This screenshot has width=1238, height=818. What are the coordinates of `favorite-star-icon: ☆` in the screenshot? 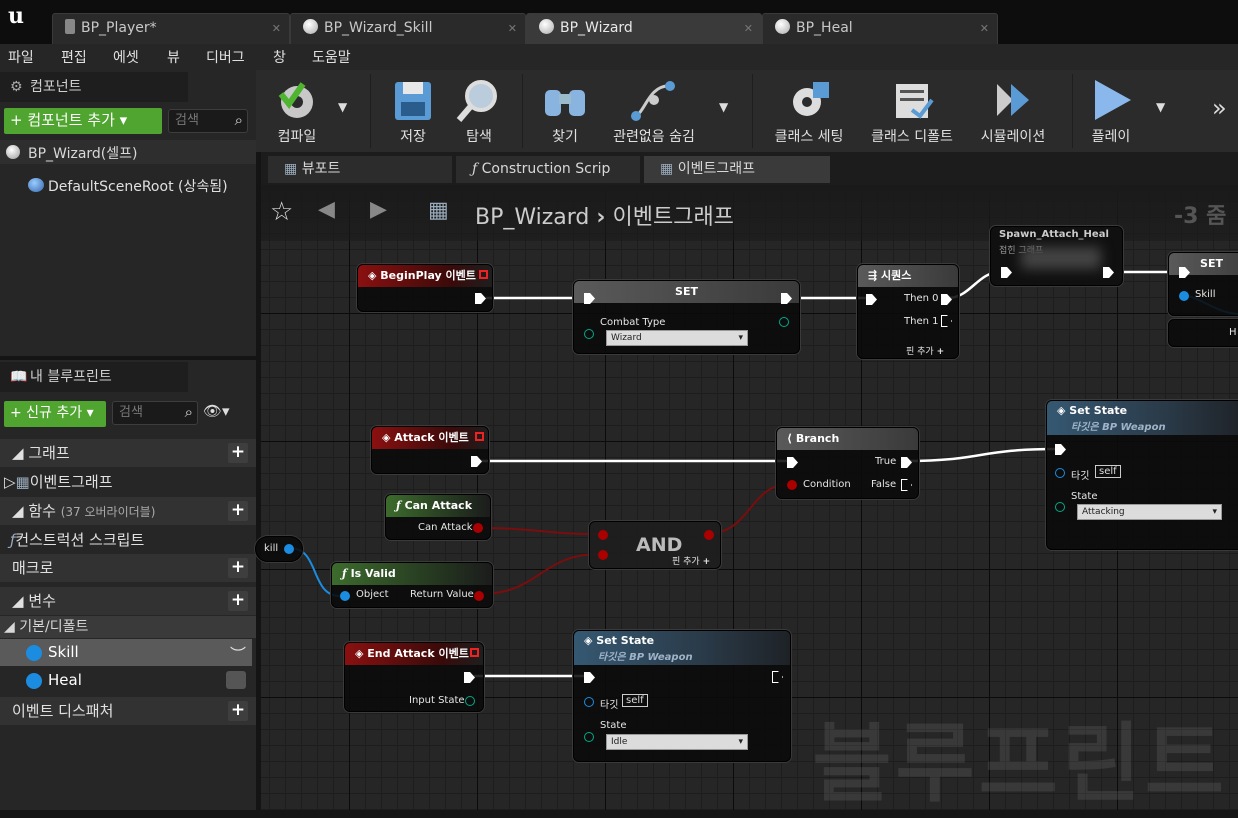 It's located at (281, 212).